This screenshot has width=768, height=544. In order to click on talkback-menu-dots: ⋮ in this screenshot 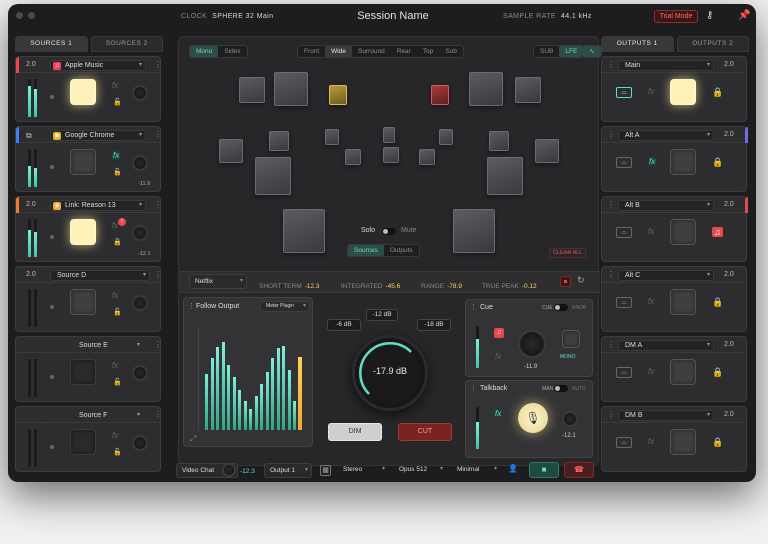, I will do `click(473, 388)`.